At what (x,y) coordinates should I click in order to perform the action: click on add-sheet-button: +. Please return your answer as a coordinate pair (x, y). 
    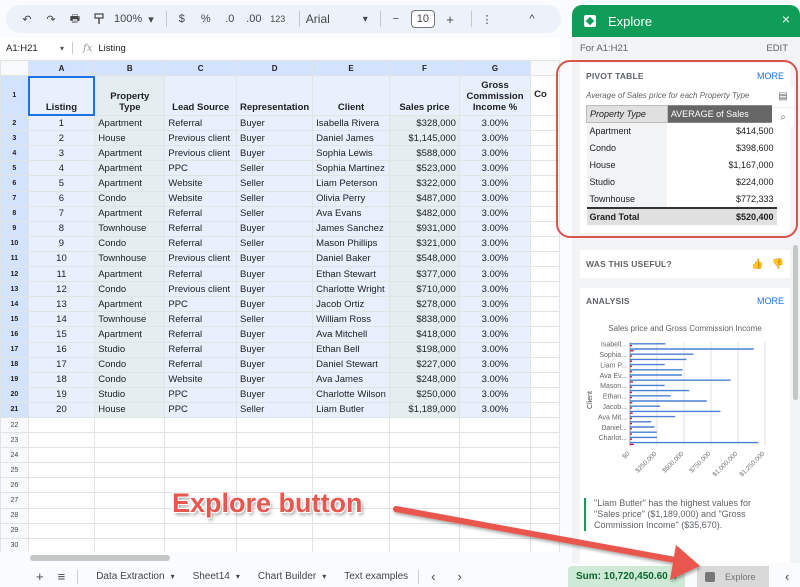
    Looking at the image, I should click on (40, 576).